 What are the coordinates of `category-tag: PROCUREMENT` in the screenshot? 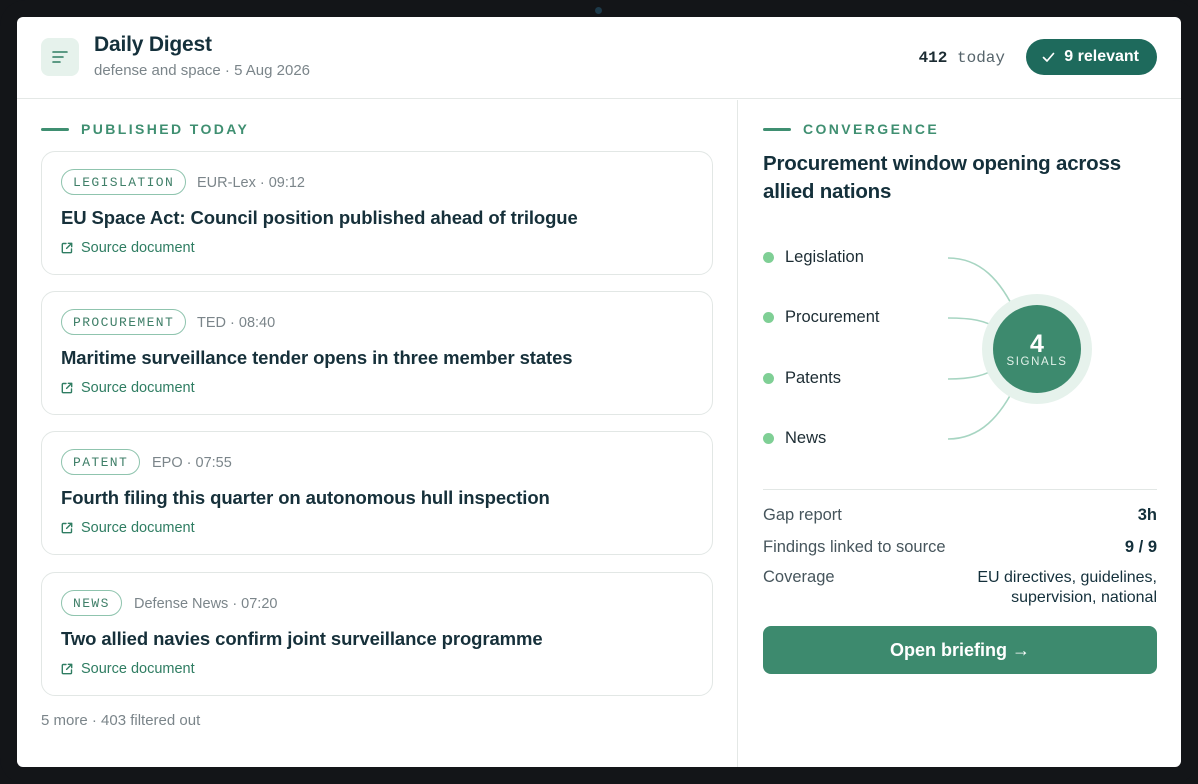 It's located at (124, 322).